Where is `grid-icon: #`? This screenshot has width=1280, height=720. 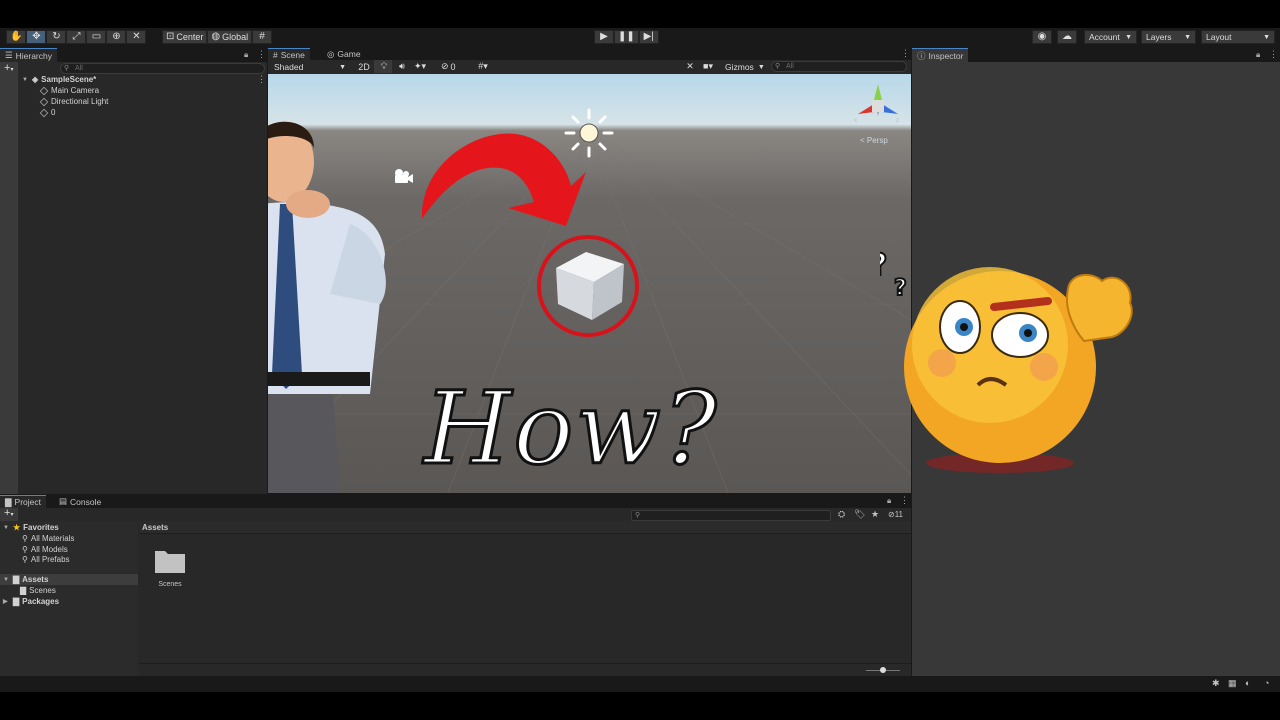
grid-icon: # is located at coordinates (275, 54).